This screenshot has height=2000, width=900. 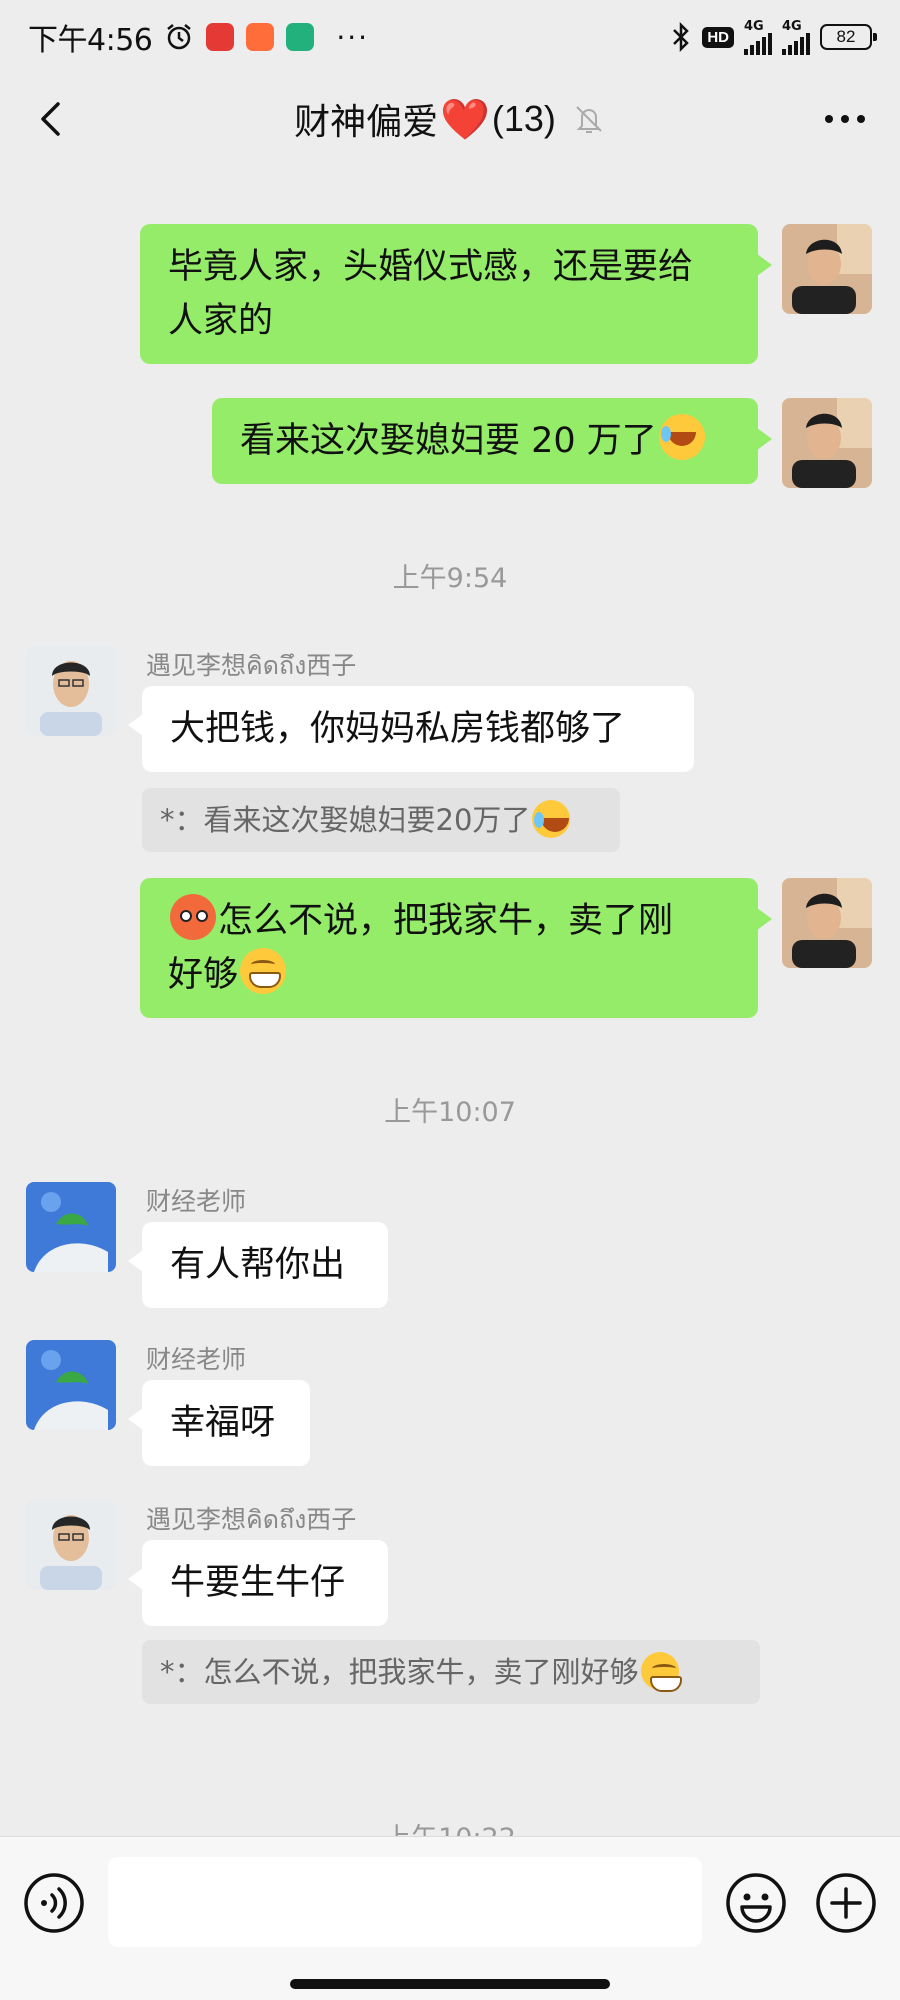 What do you see at coordinates (446, 921) in the screenshot?
I see `message-text-line1: 怎么不说，把我家牛，卖了刚` at bounding box center [446, 921].